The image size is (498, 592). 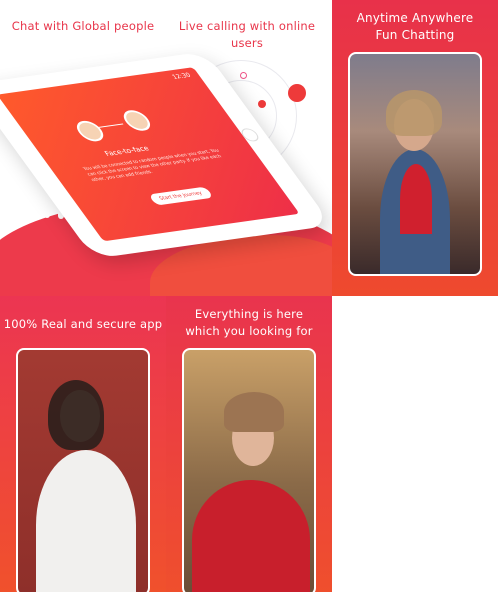 What do you see at coordinates (297, 93) in the screenshot?
I see `red-dot-large` at bounding box center [297, 93].